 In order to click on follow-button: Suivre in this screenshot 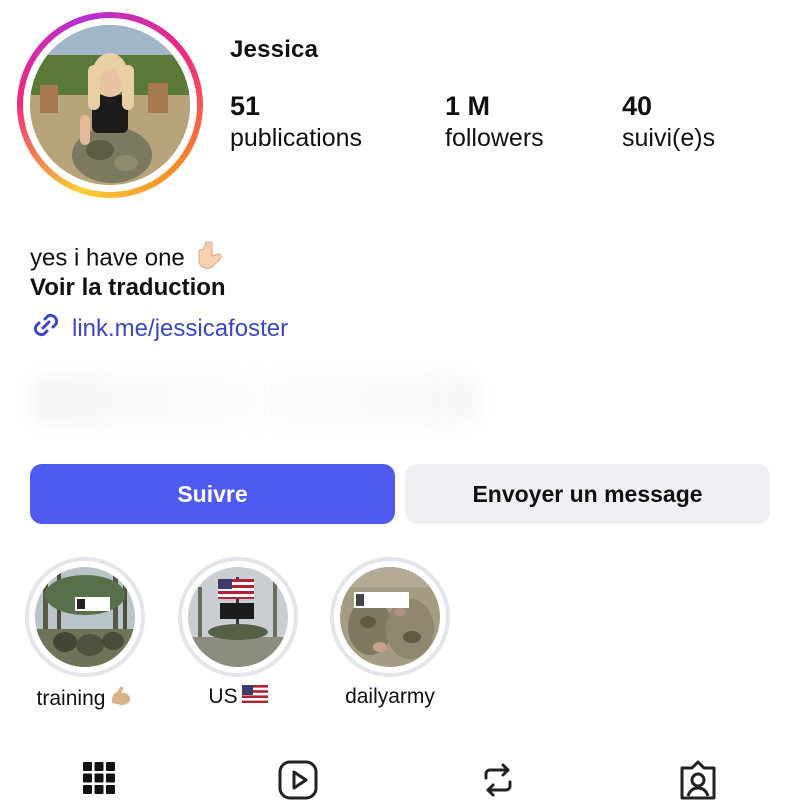, I will do `click(212, 494)`.